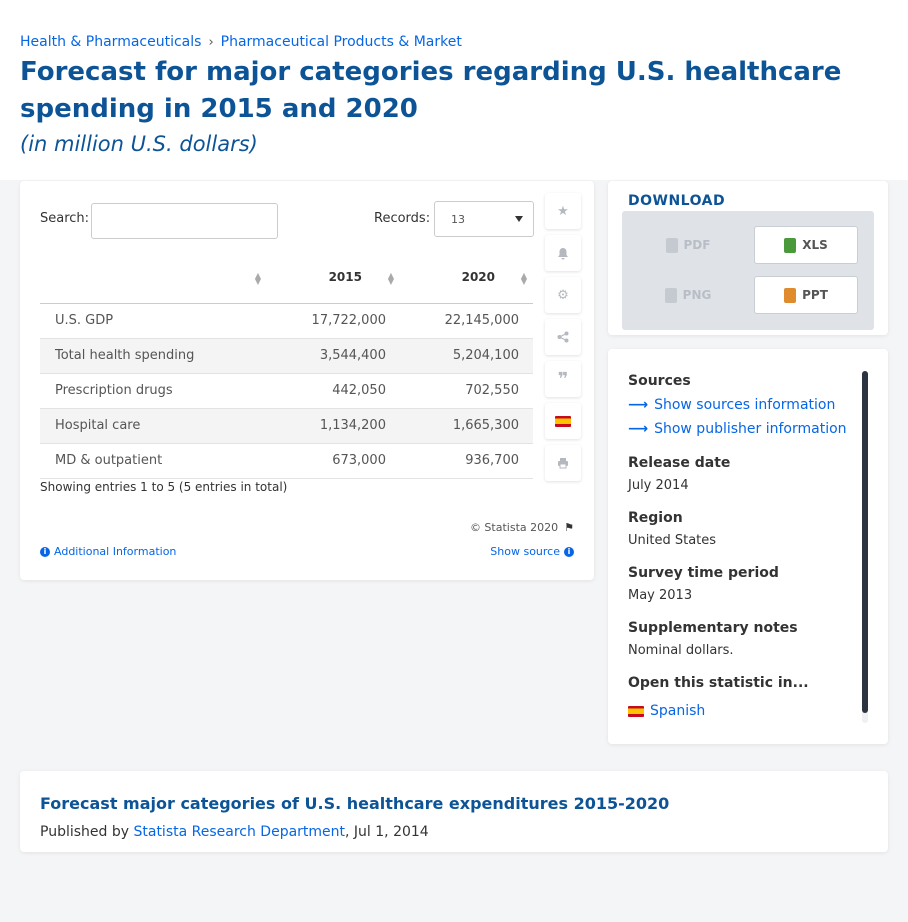 This screenshot has width=908, height=922. I want to click on page-subtitle: (in million U.S. dollars), so click(139, 144).